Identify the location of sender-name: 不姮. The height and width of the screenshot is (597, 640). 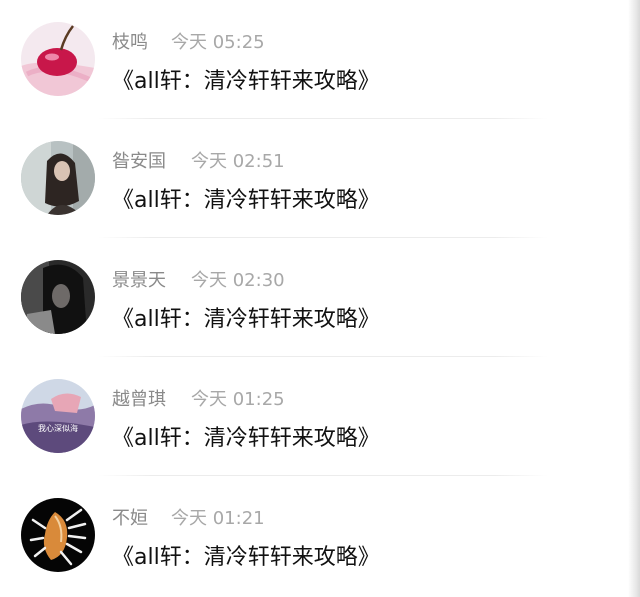
(130, 518).